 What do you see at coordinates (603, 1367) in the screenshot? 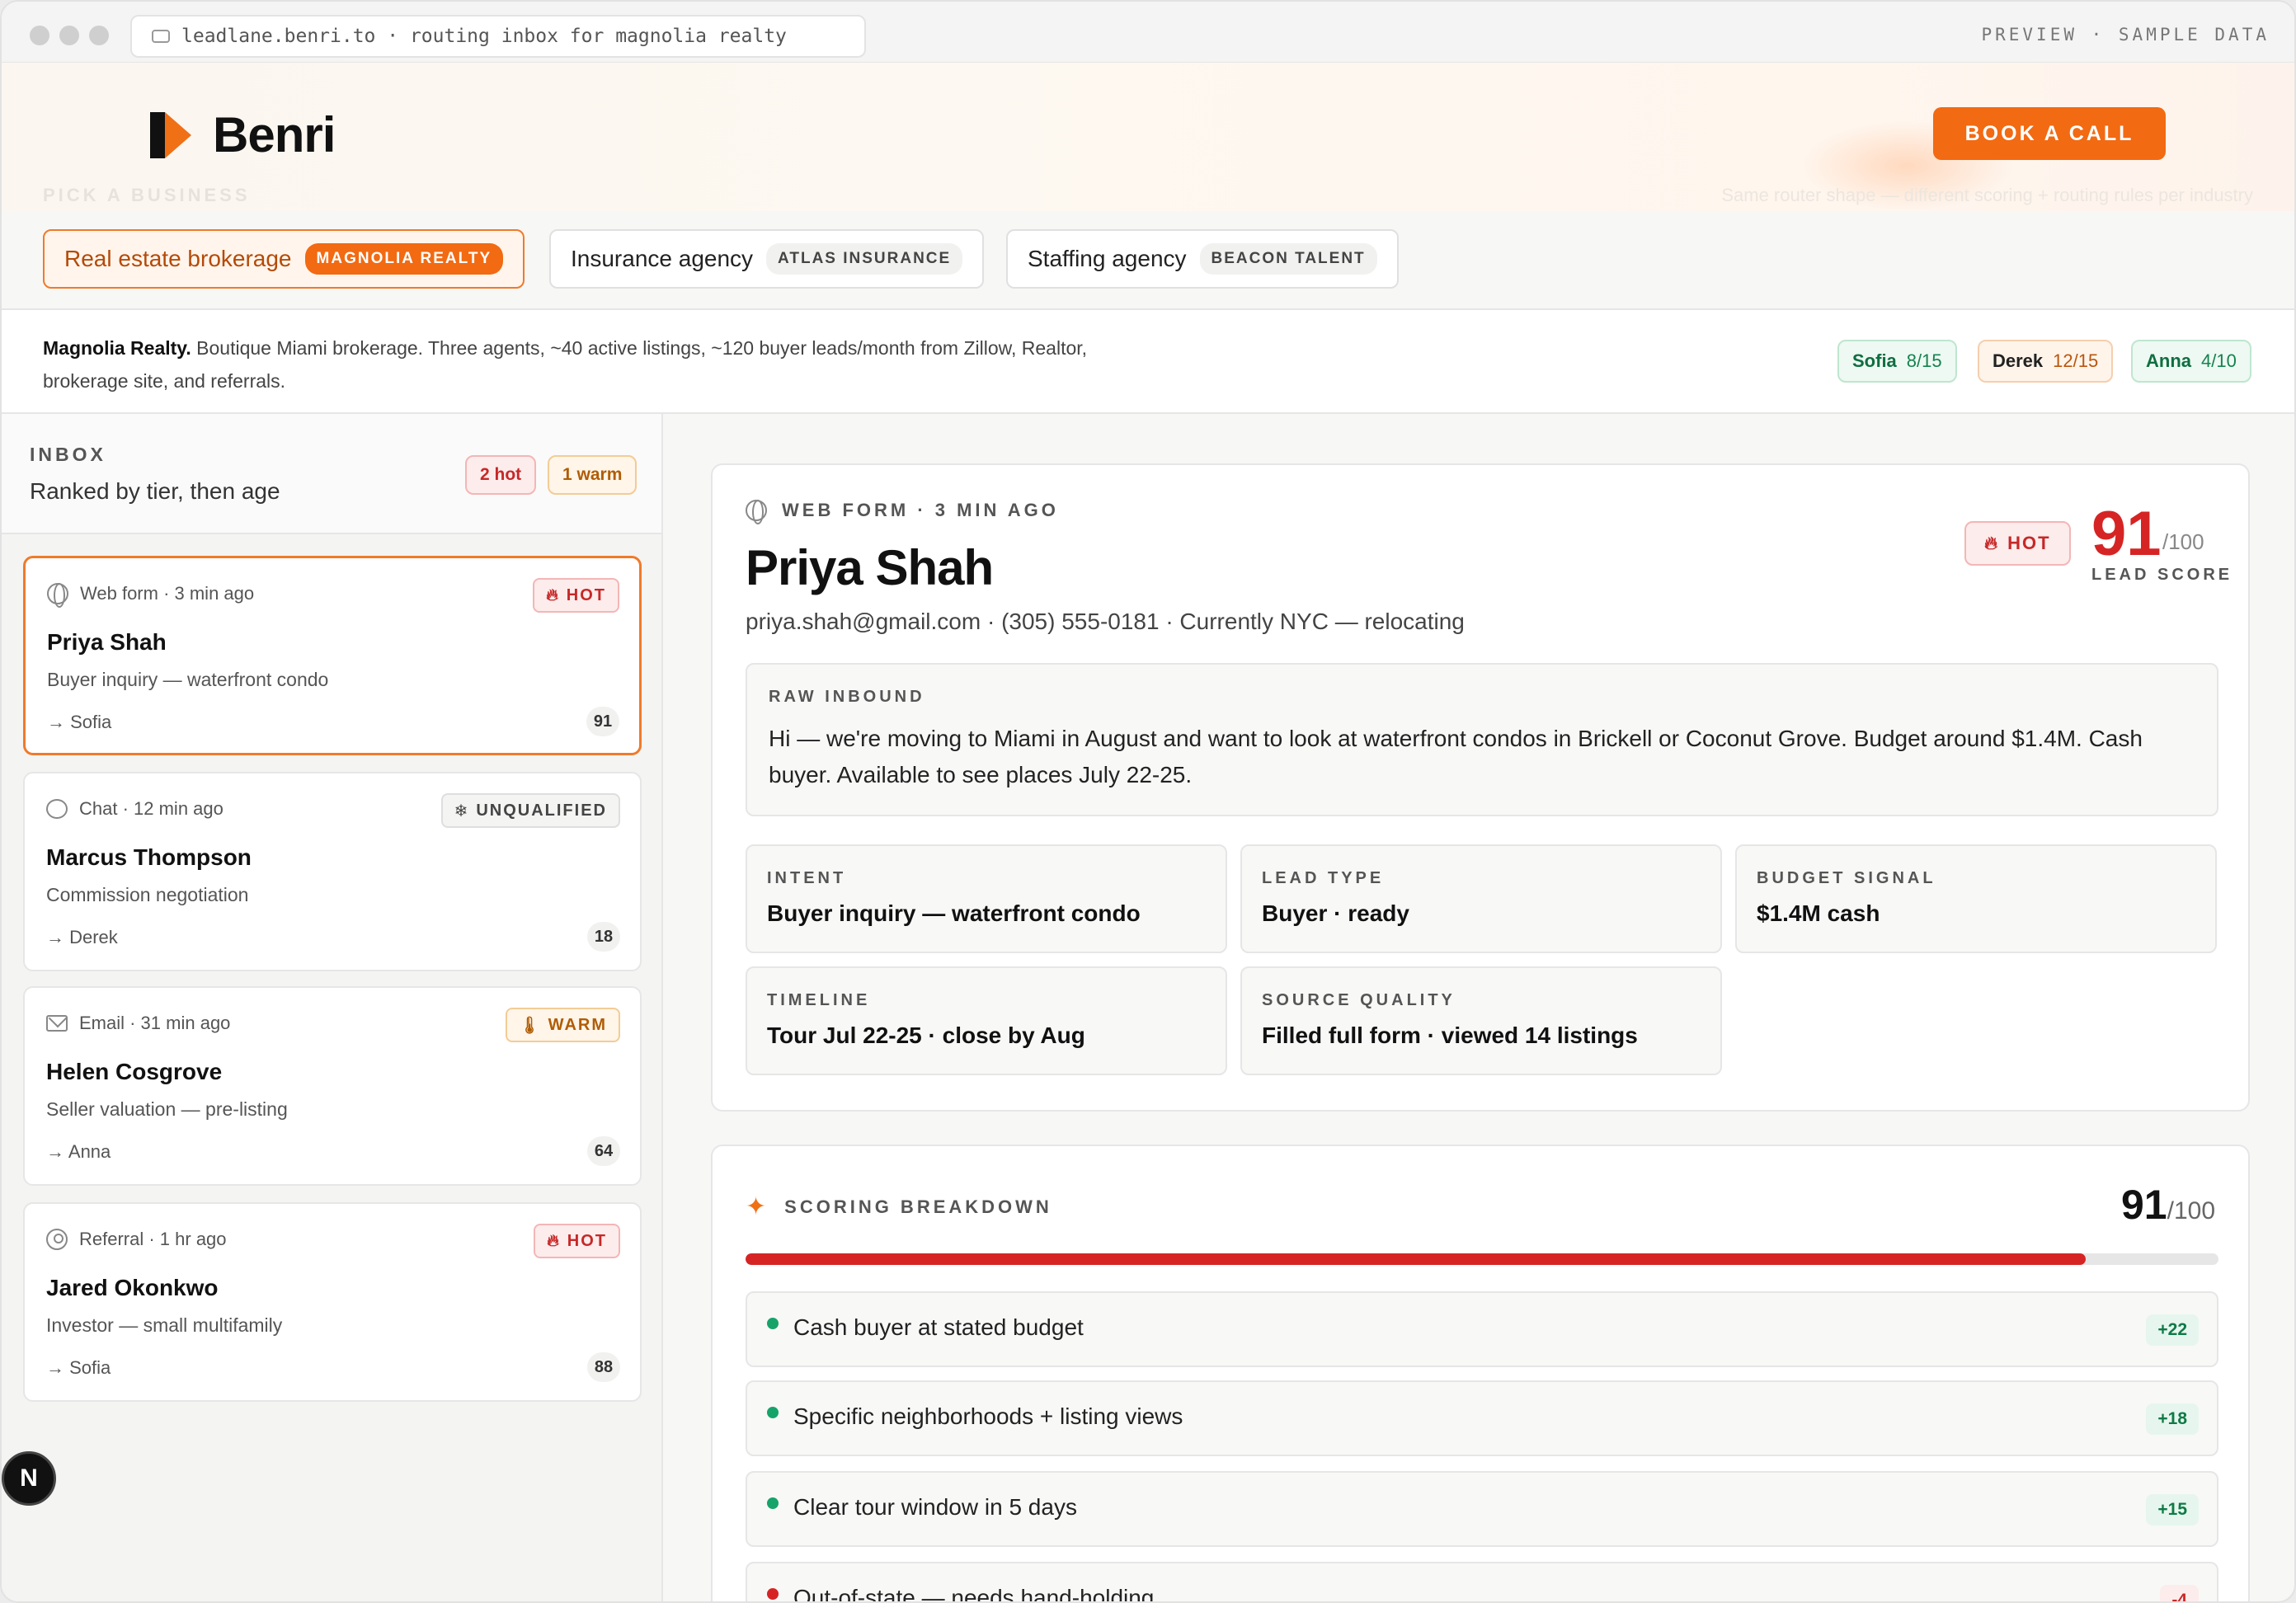
I see `lead-score: 88` at bounding box center [603, 1367].